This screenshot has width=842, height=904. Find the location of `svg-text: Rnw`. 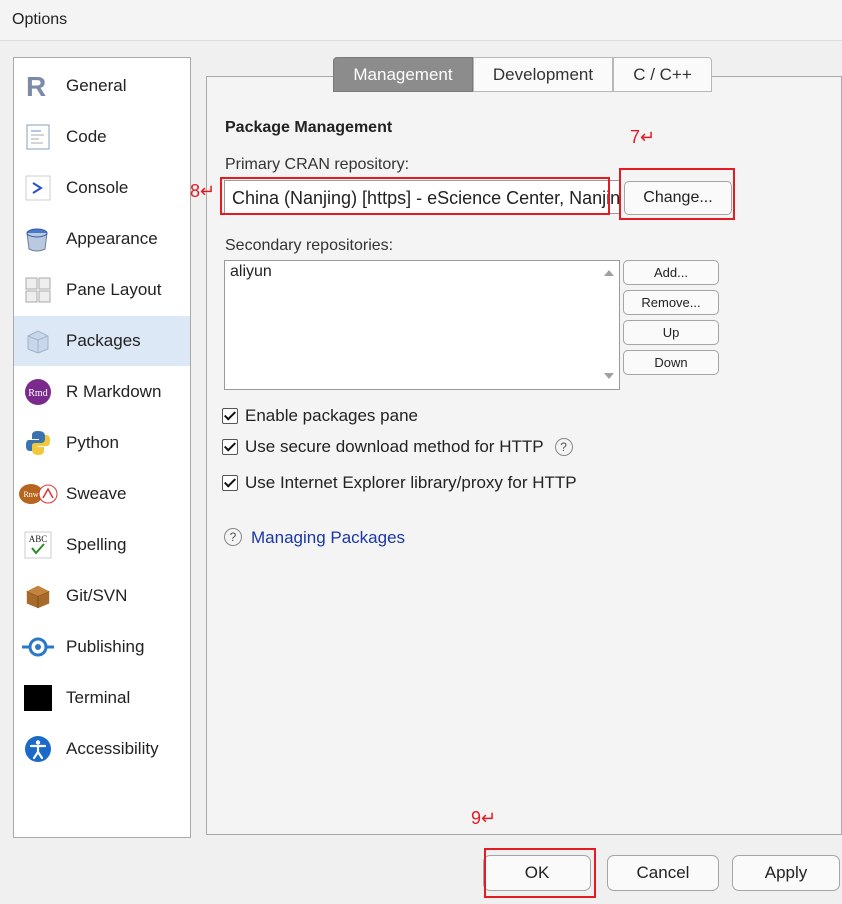

svg-text: Rnw is located at coordinates (30, 494).